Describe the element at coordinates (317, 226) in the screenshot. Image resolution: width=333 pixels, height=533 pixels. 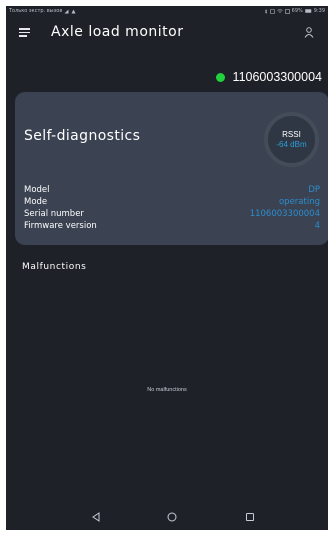
I see `firmware-value: 4` at that location.